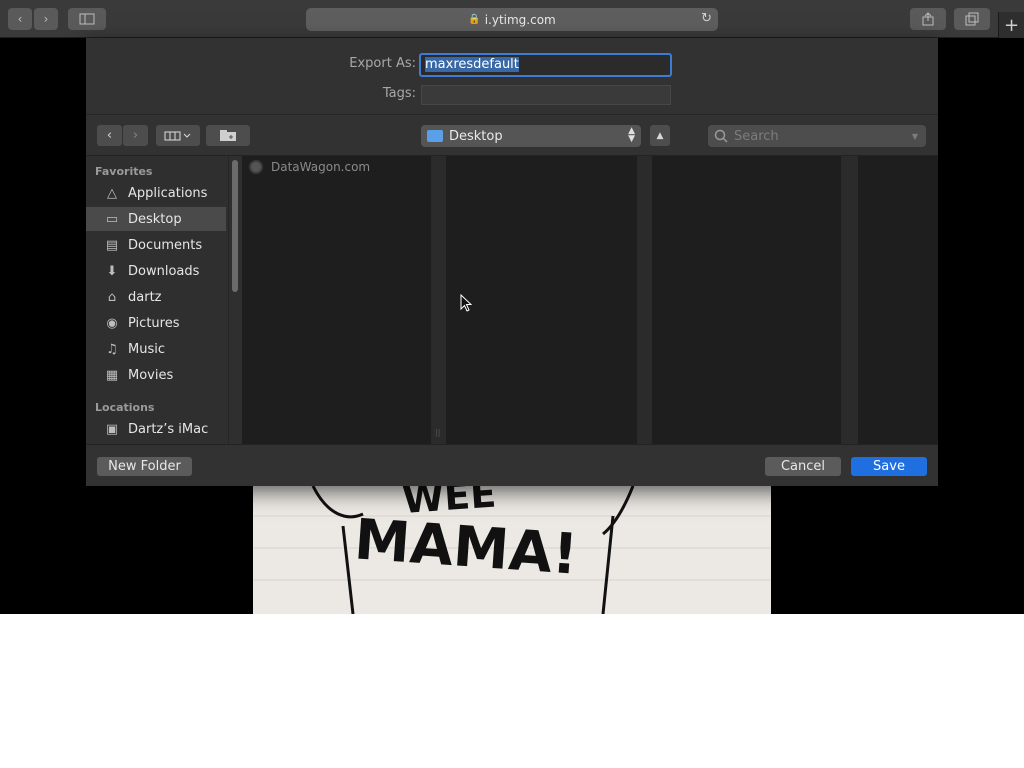 The image size is (1024, 768). I want to click on search-icon, so click(721, 136).